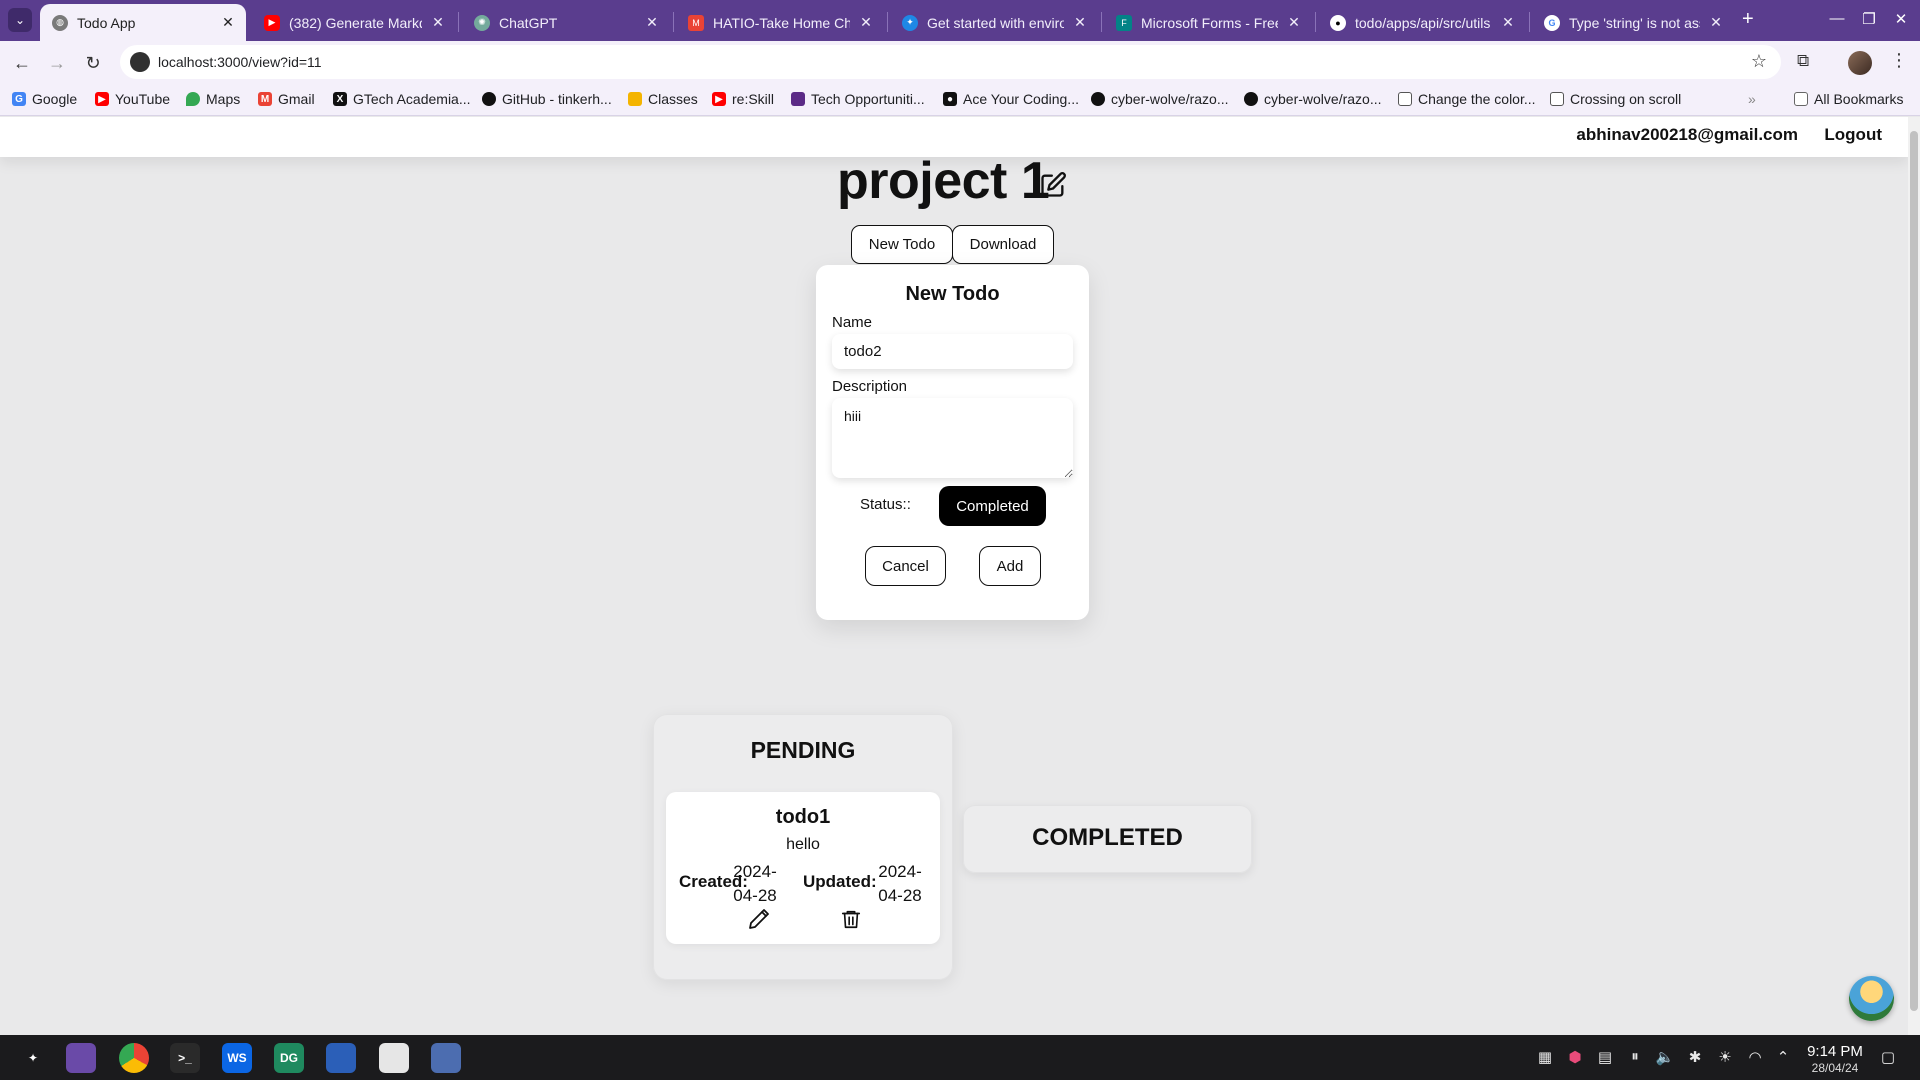 This screenshot has height=1080, width=1920. I want to click on tab-youtube: ▶ (382) Generate Markdo ✕, so click(354, 22).